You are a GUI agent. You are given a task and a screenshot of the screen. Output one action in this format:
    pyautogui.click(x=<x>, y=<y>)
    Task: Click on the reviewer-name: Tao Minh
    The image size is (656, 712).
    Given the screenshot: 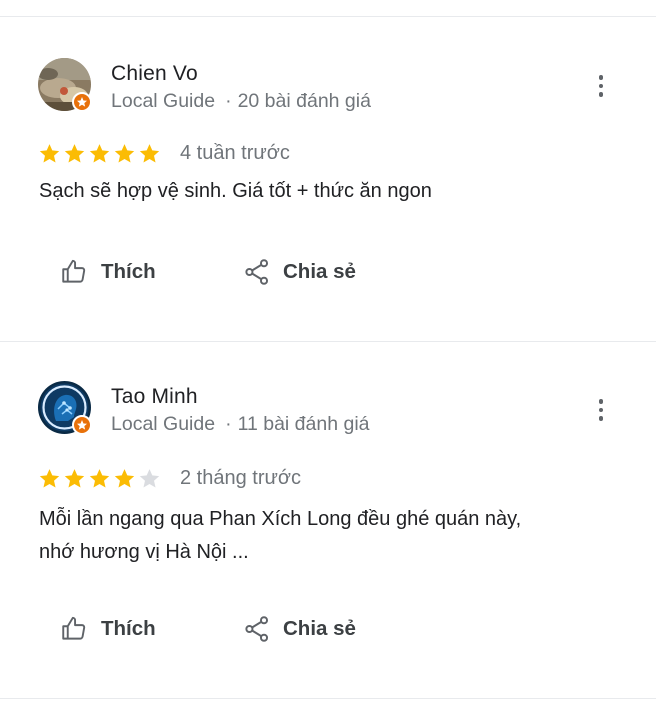 What is the action you would take?
    pyautogui.click(x=154, y=397)
    